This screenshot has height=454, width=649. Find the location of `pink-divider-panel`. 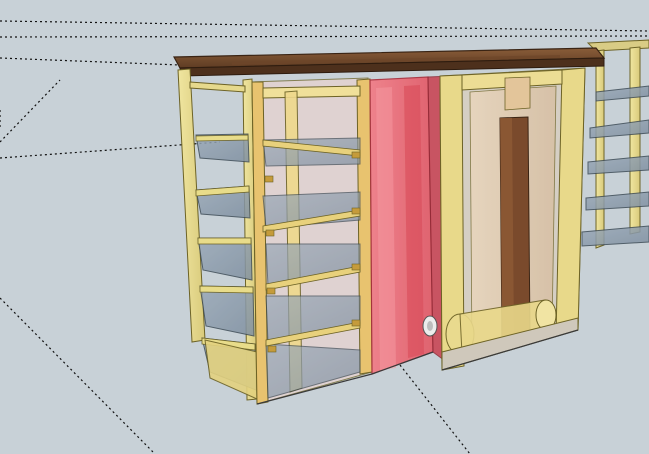

pink-divider-panel is located at coordinates (411, 225).